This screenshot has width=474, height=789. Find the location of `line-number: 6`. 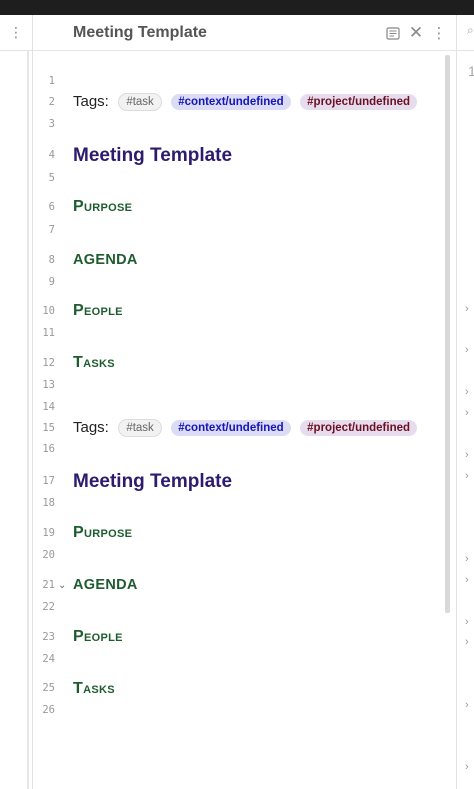

line-number: 6 is located at coordinates (51, 207).